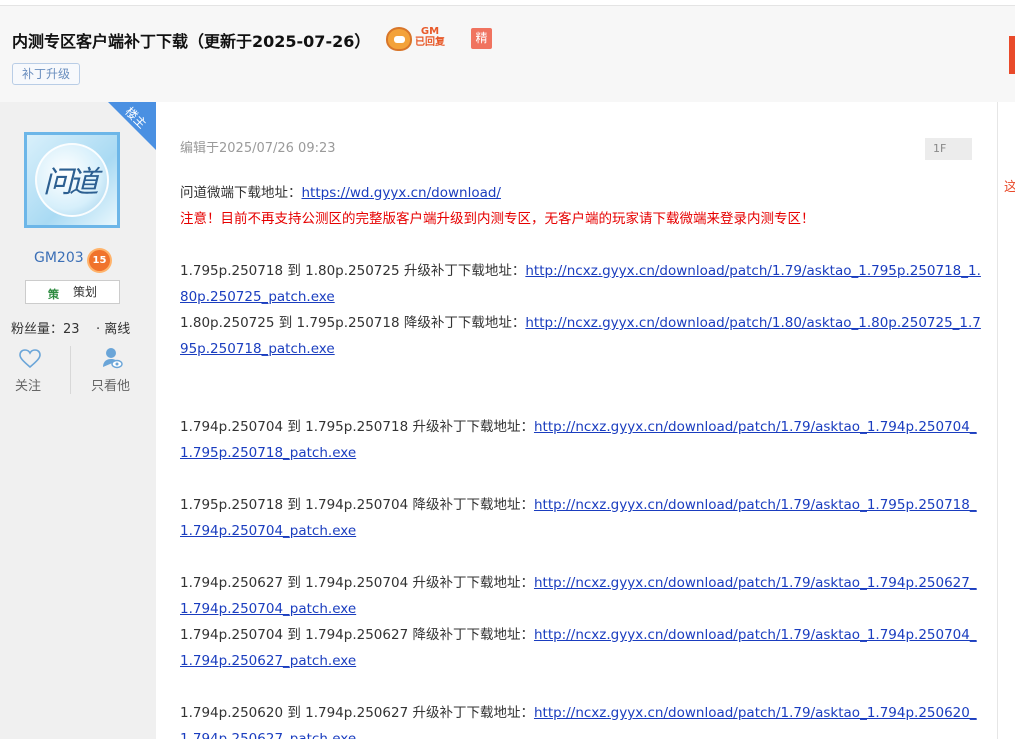 This screenshot has width=1015, height=739. I want to click on thread-header: 内测专区客户端补丁下载（更新于2025-07-26） GM 已回复 精 补丁升级, so click(507, 54).